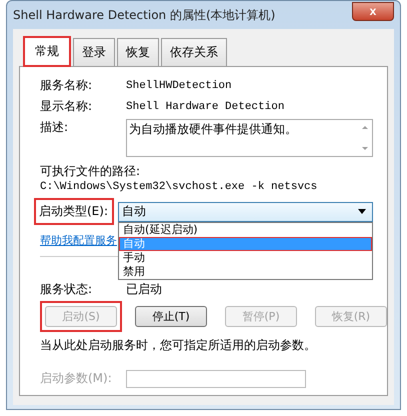  I want to click on field-value: ShellHWDetection, so click(179, 86).